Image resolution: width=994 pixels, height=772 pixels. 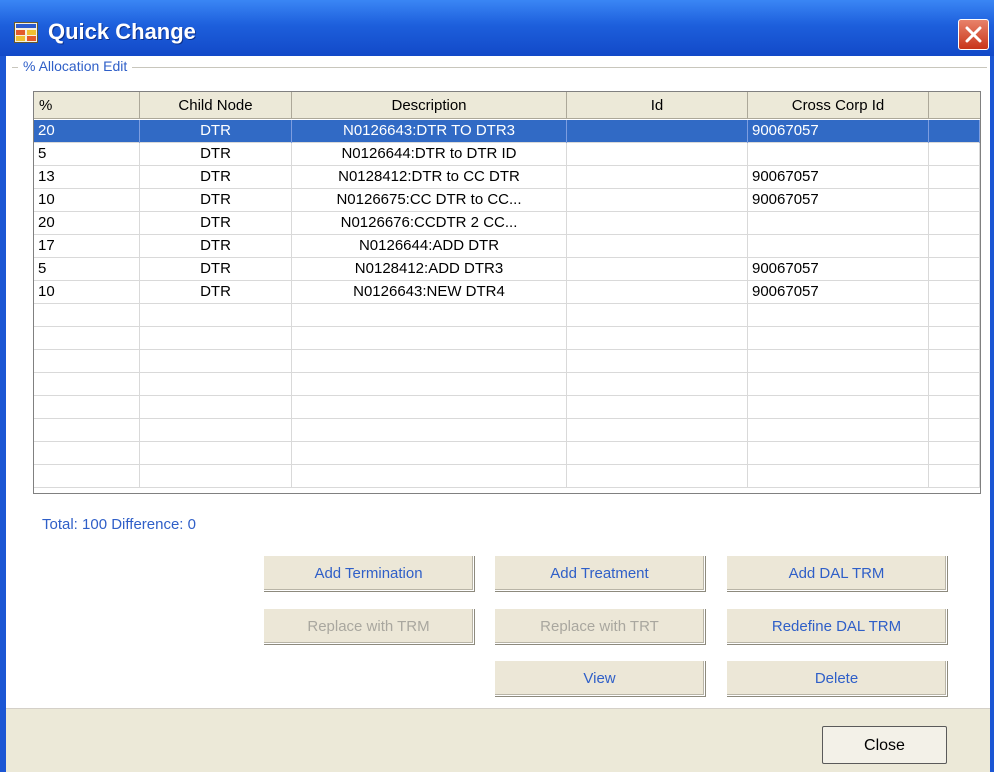 What do you see at coordinates (87, 154) in the screenshot?
I see `cell-pct: 5` at bounding box center [87, 154].